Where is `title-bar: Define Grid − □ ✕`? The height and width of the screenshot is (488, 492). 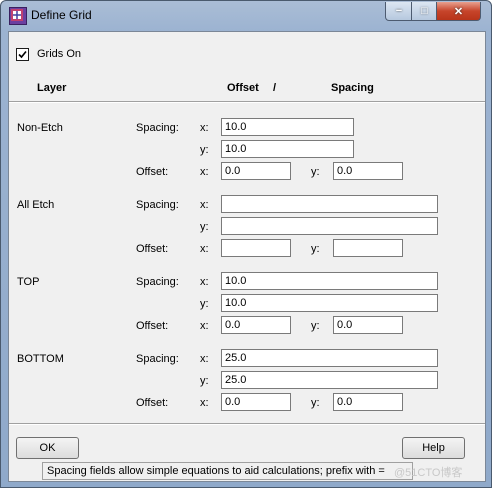 title-bar: Define Grid − □ ✕ is located at coordinates (246, 15).